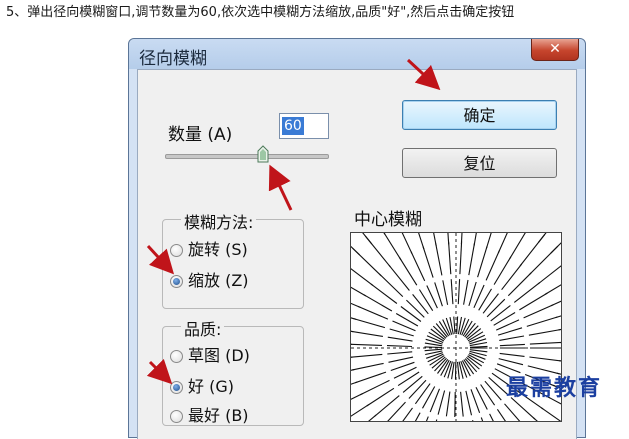 The image size is (629, 439). I want to click on reset-button: 复位, so click(479, 163).